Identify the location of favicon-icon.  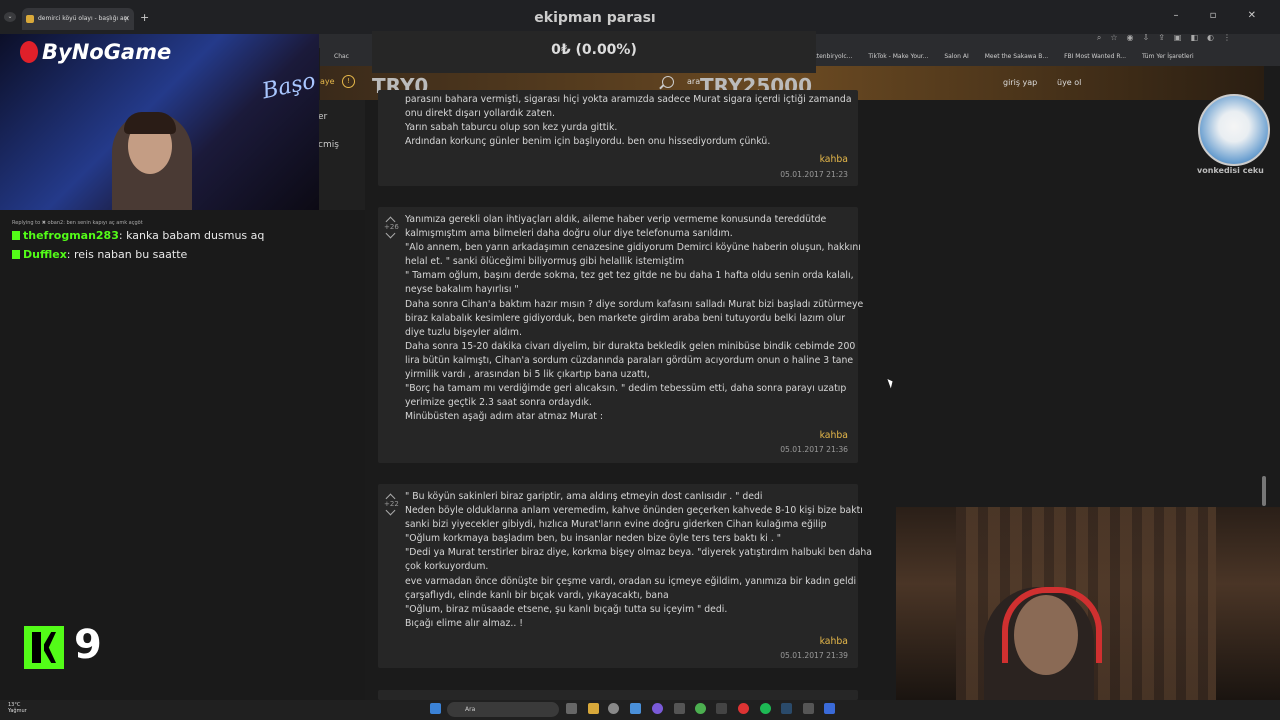
(30, 19).